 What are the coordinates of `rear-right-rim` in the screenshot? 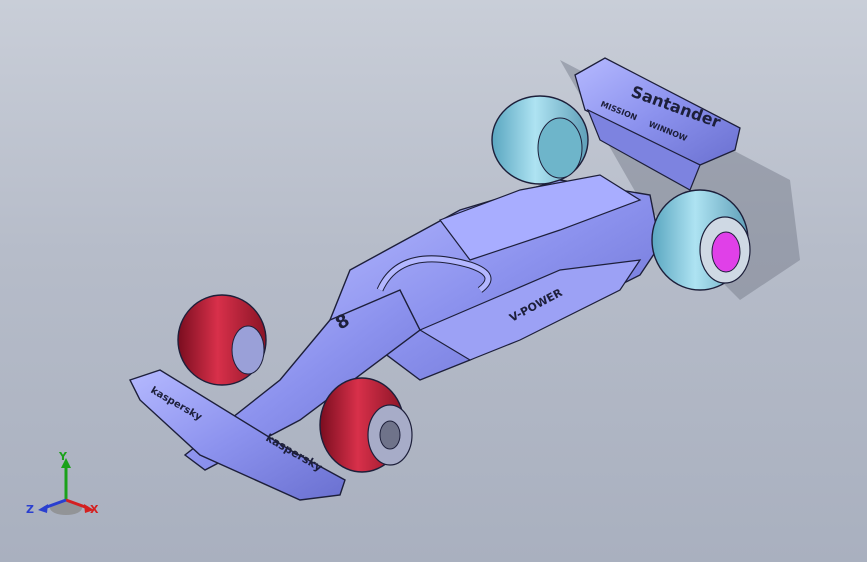 It's located at (726, 252).